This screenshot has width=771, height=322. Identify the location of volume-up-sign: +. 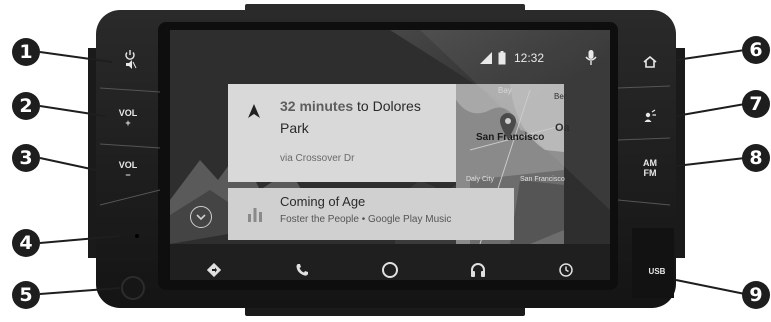
(128, 123).